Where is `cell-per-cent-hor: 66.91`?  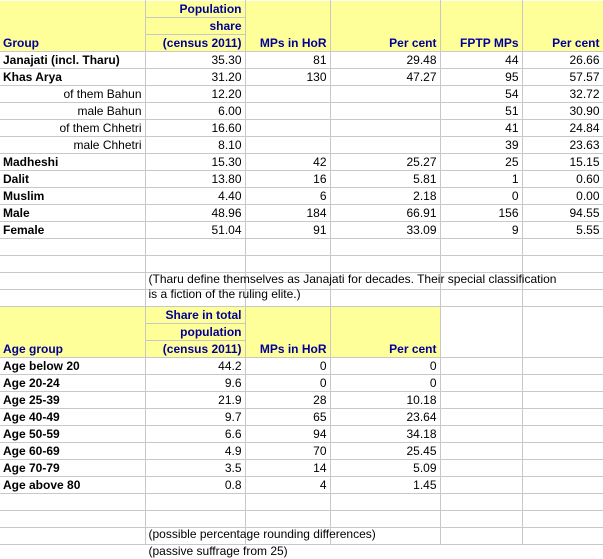
cell-per-cent-hor: 66.91 is located at coordinates (385, 213).